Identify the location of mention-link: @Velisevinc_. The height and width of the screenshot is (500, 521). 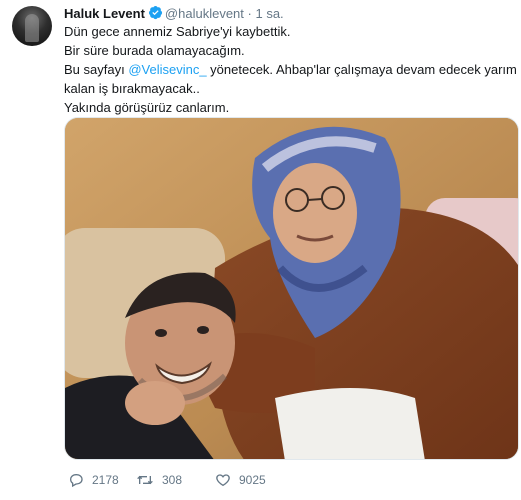
(167, 69).